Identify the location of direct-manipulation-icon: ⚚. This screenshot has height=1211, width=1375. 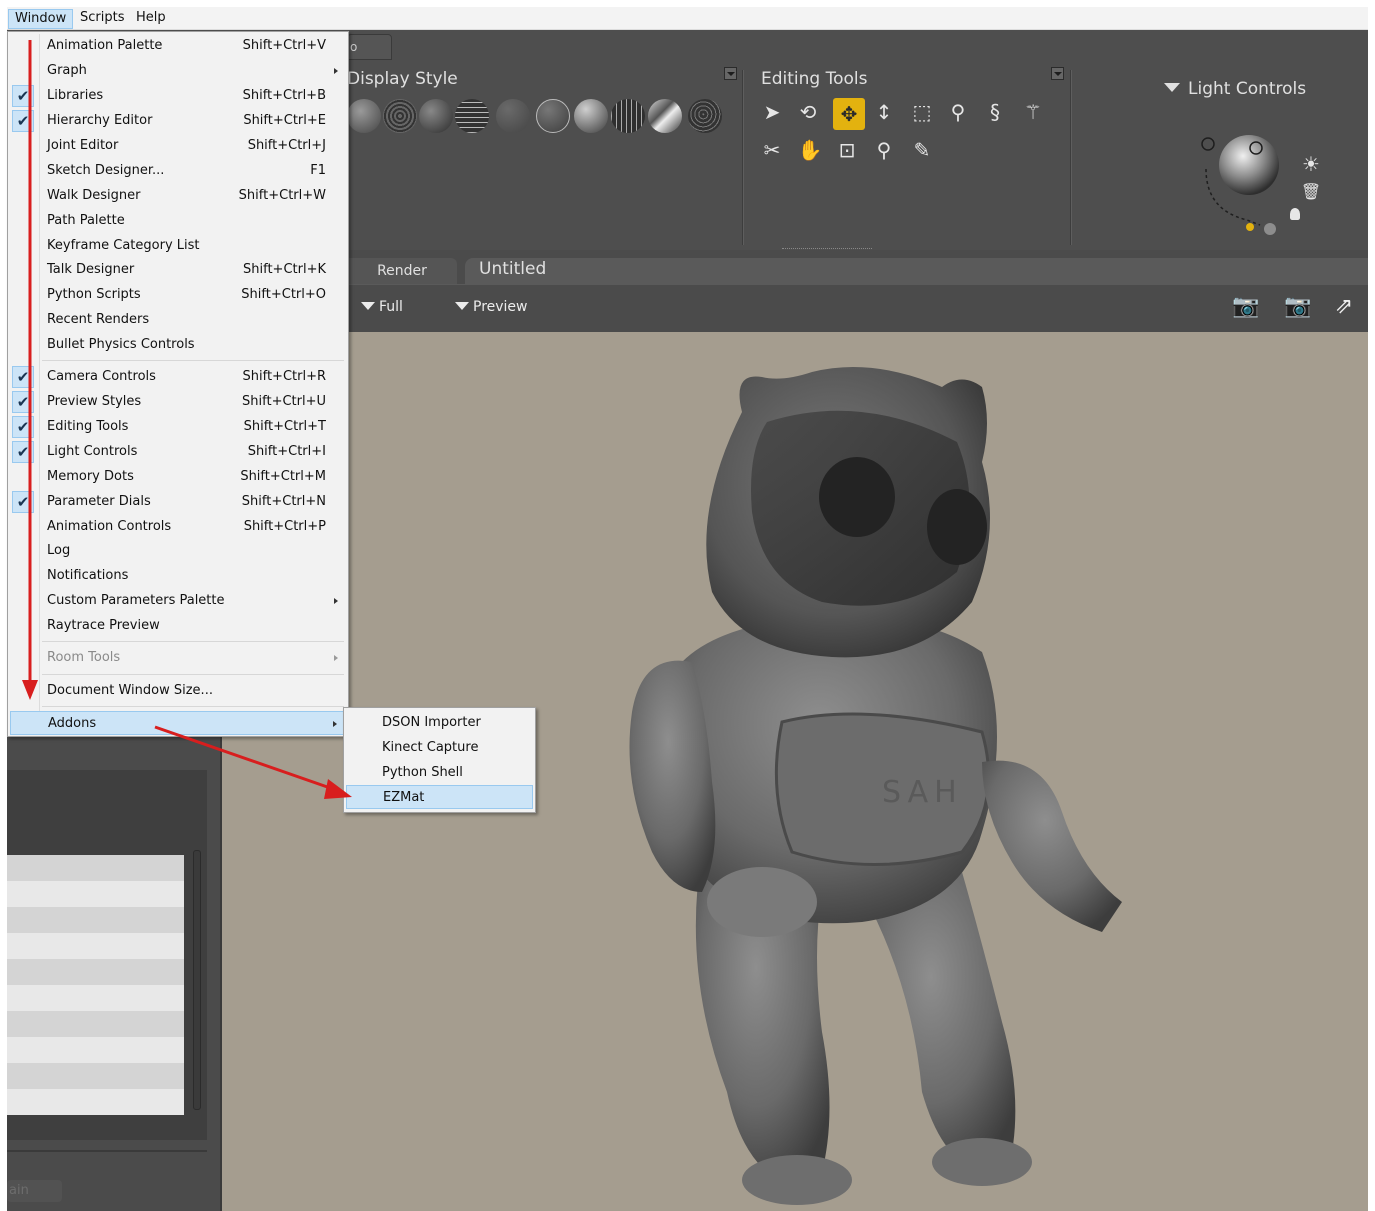
(1033, 112).